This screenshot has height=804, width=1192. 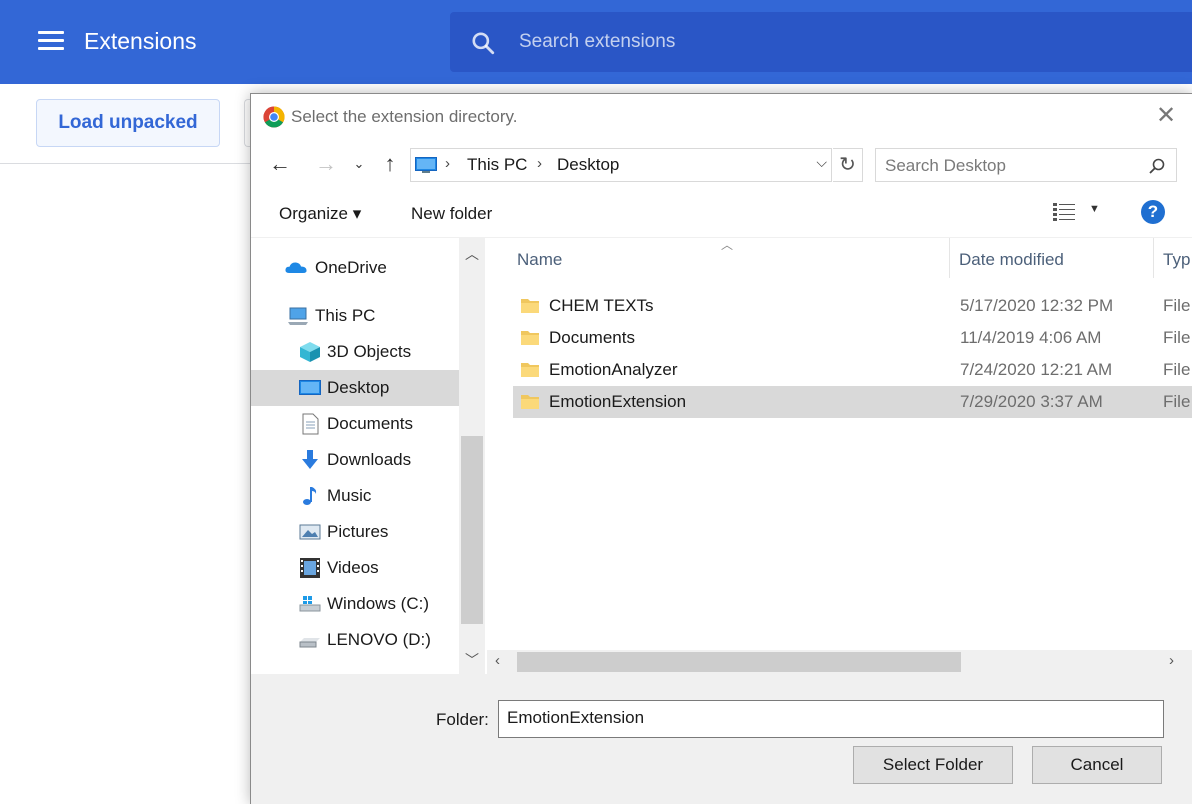 I want to click on cancel-button: Cancel, so click(x=1097, y=765).